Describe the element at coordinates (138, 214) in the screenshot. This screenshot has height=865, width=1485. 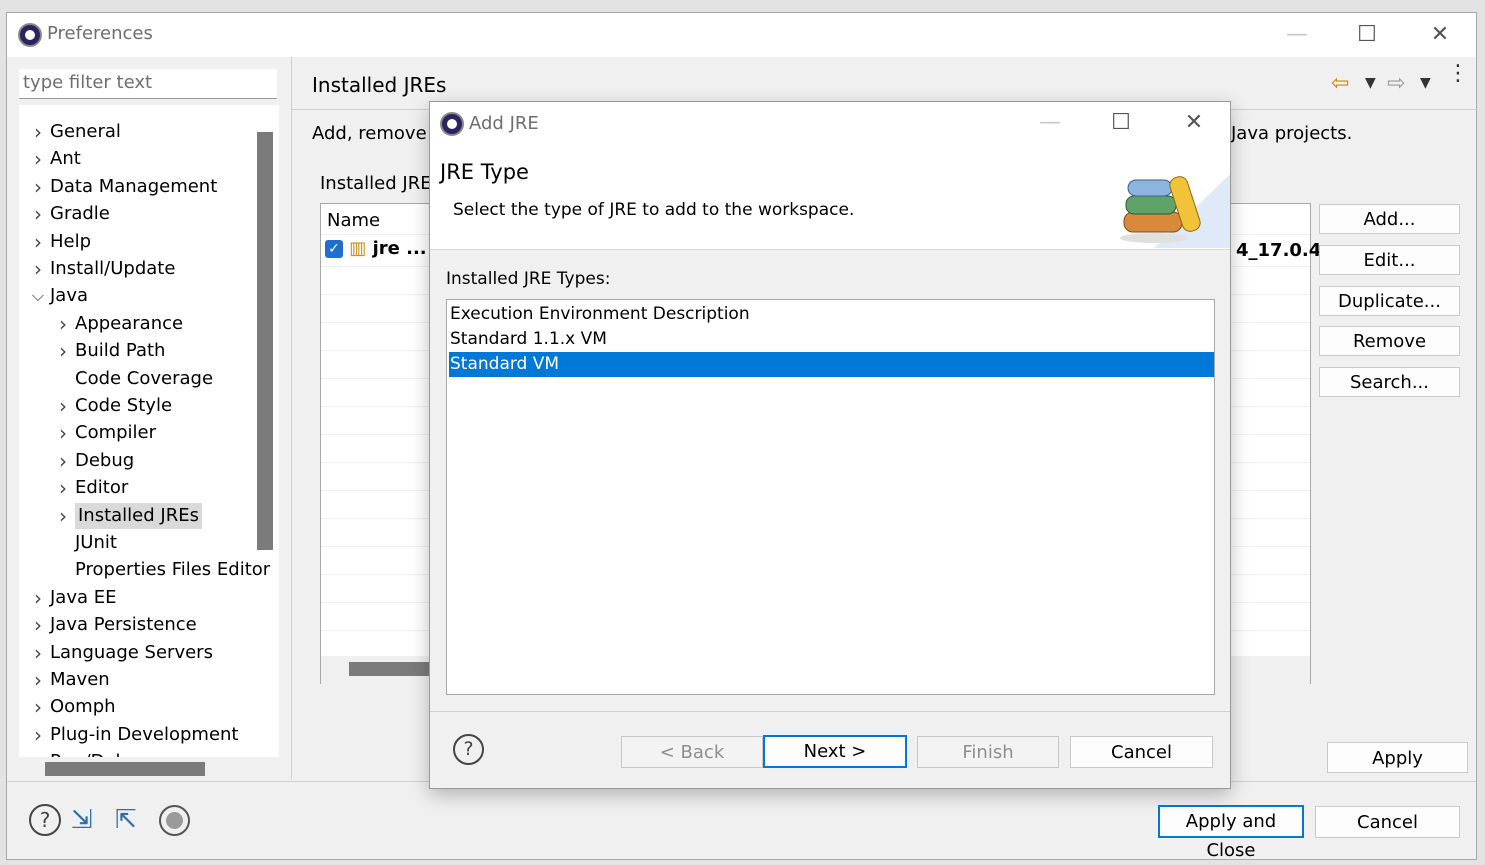
I see `tree-item: › Gradle` at that location.